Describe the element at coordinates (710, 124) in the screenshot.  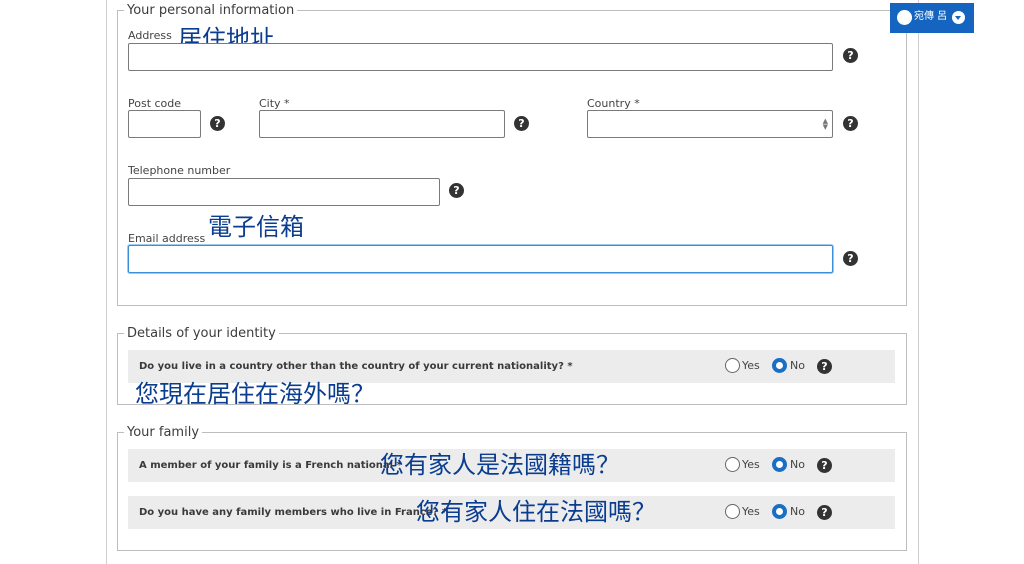
I see `country-select: ▲ ▼` at that location.